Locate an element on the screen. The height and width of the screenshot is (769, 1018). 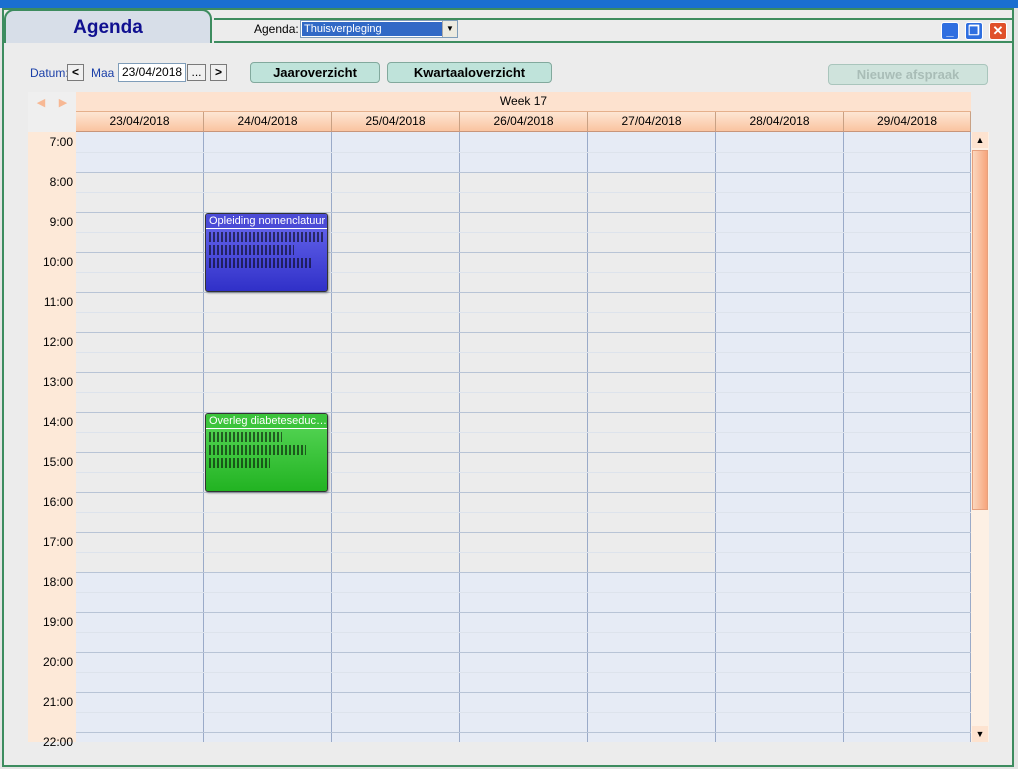
day-header: 25/04/2018 is located at coordinates (396, 122).